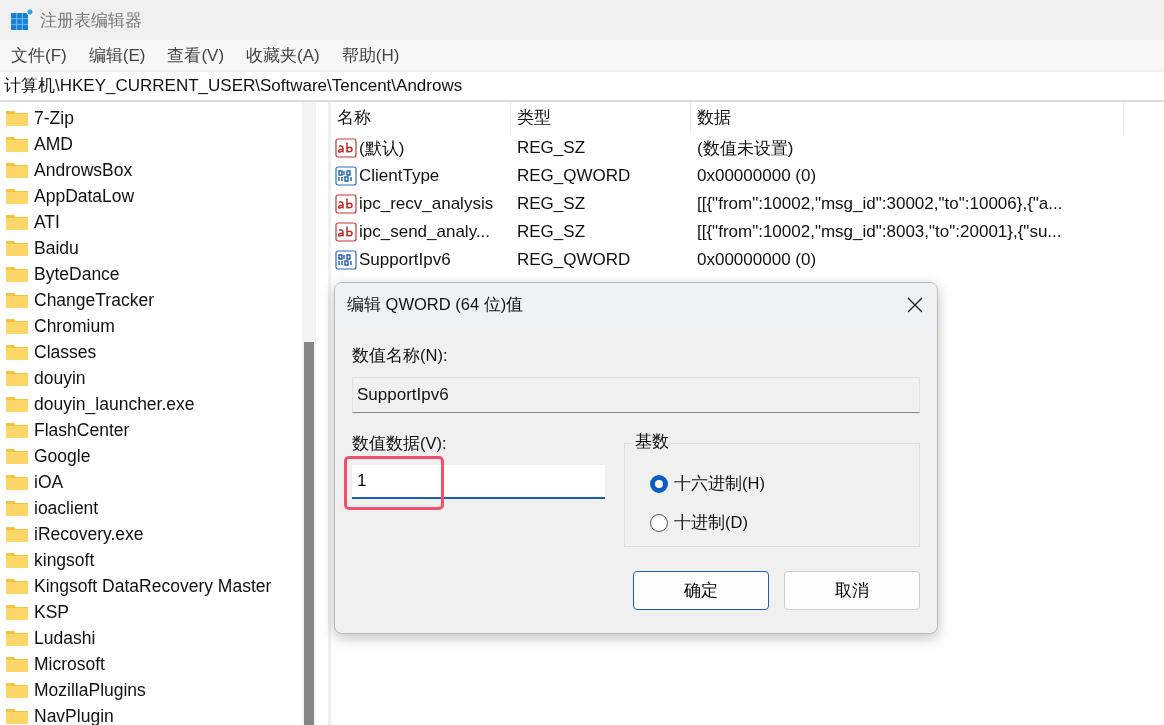 This screenshot has width=1164, height=725. Describe the element at coordinates (915, 305) in the screenshot. I see `close-icon` at that location.